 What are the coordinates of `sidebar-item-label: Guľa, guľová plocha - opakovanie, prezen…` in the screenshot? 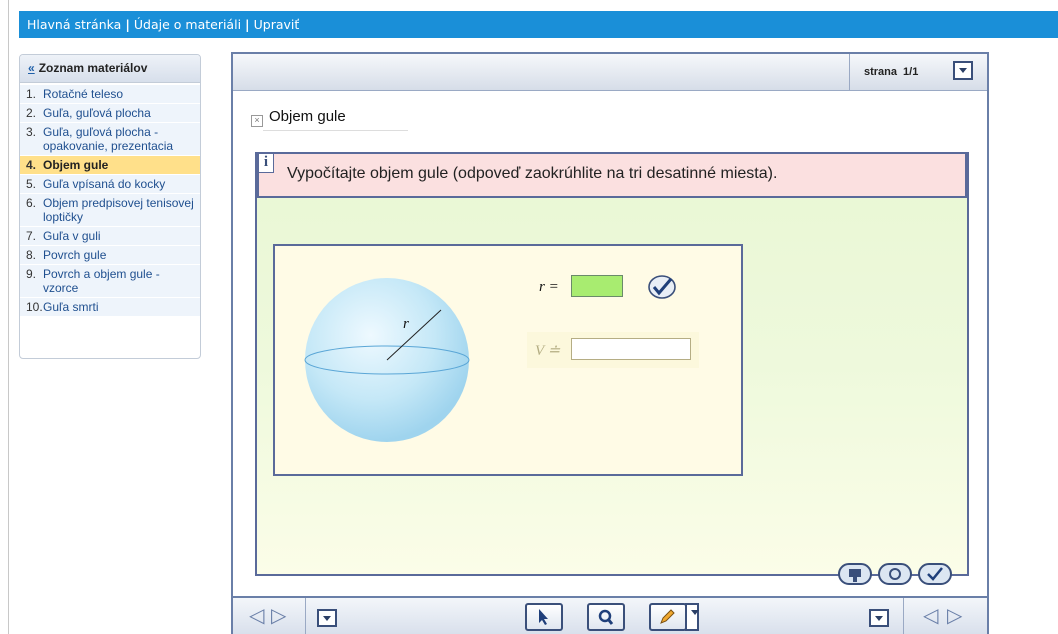 It's located at (108, 139).